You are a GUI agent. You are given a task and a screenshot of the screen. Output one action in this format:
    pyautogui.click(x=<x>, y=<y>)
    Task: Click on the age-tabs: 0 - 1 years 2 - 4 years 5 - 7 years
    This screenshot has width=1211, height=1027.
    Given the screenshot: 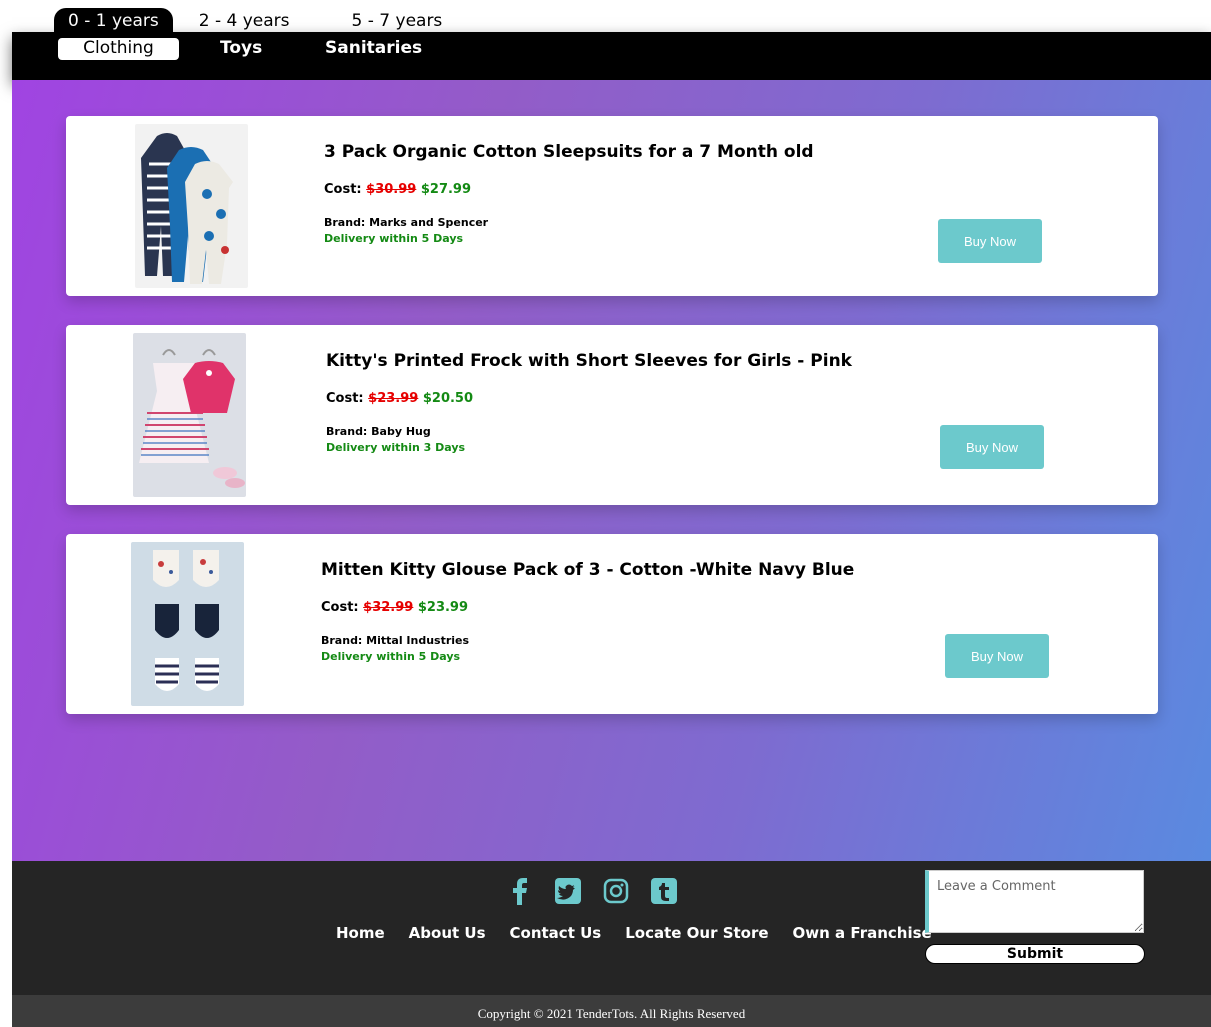 What is the action you would take?
    pyautogui.click(x=255, y=20)
    